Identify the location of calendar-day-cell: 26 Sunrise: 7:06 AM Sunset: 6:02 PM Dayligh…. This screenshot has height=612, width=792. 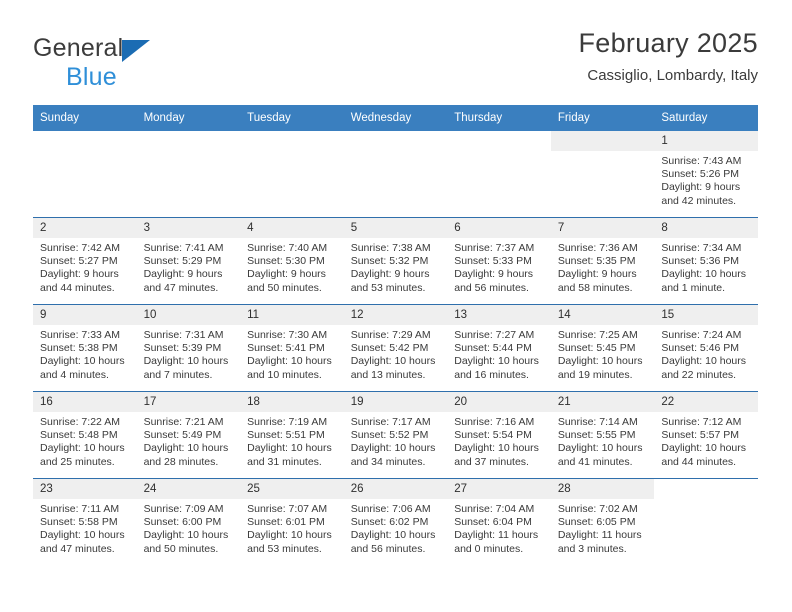
(395, 521).